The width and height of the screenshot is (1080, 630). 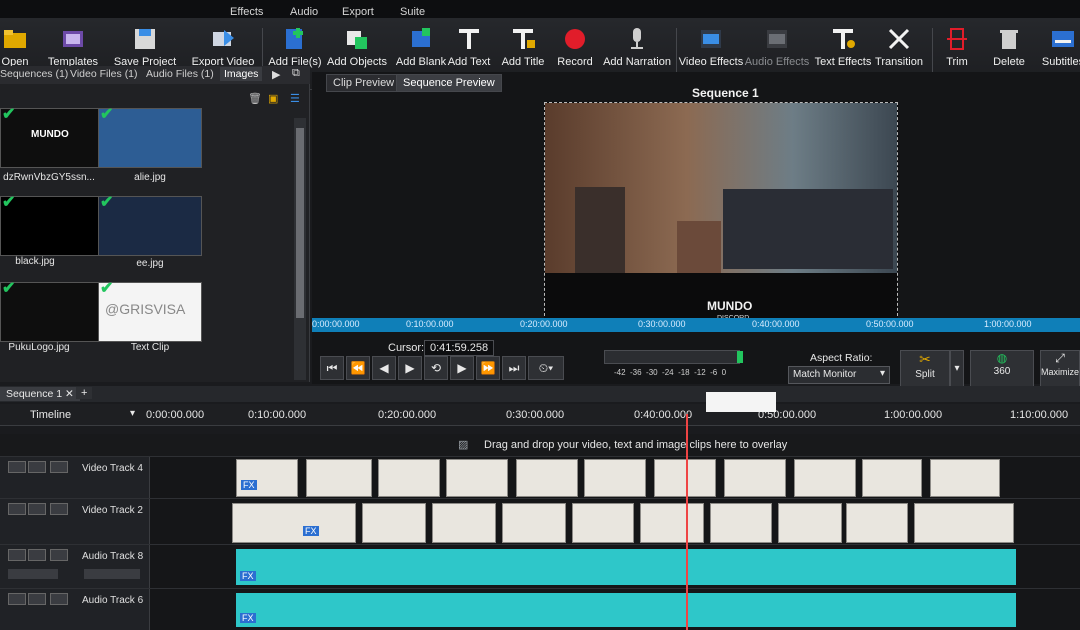 What do you see at coordinates (1002, 369) in the screenshot?
I see `360-button: ◍ 360` at bounding box center [1002, 369].